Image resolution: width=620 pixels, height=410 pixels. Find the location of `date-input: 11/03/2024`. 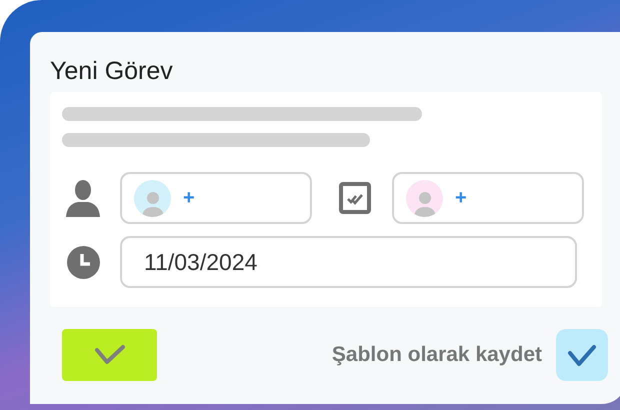

date-input: 11/03/2024 is located at coordinates (294, 262).